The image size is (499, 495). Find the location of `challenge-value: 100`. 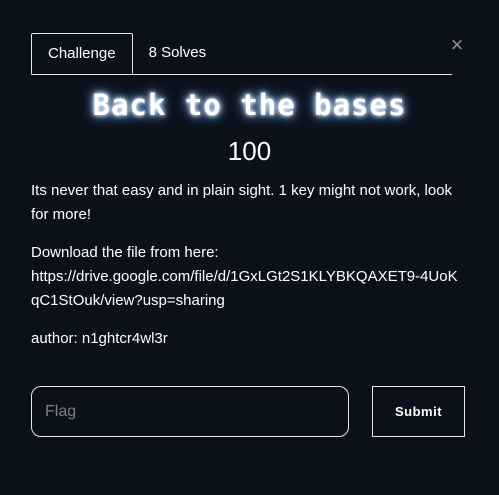

challenge-value: 100 is located at coordinates (249, 151).